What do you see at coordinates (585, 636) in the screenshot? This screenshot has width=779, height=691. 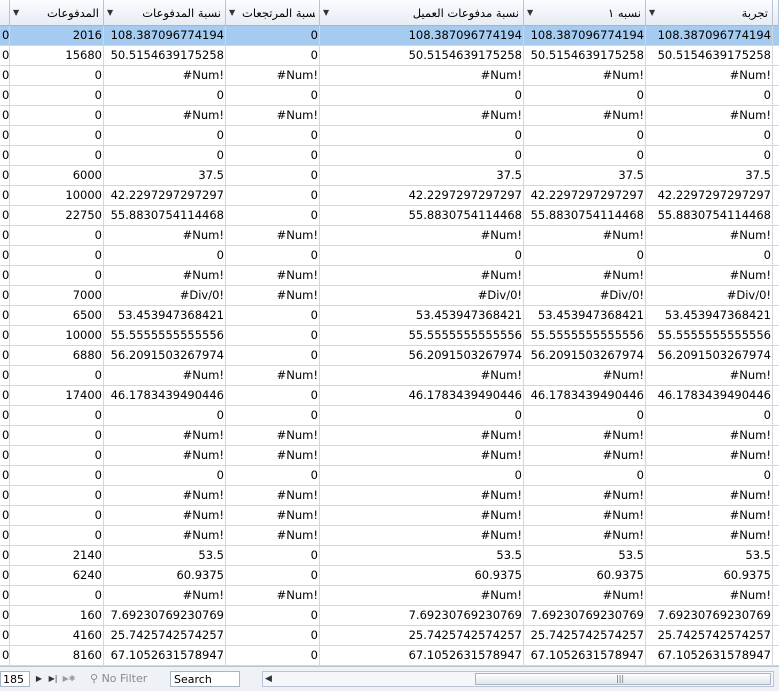 I see `cell-ratio-1: 25.7425742574257` at bounding box center [585, 636].